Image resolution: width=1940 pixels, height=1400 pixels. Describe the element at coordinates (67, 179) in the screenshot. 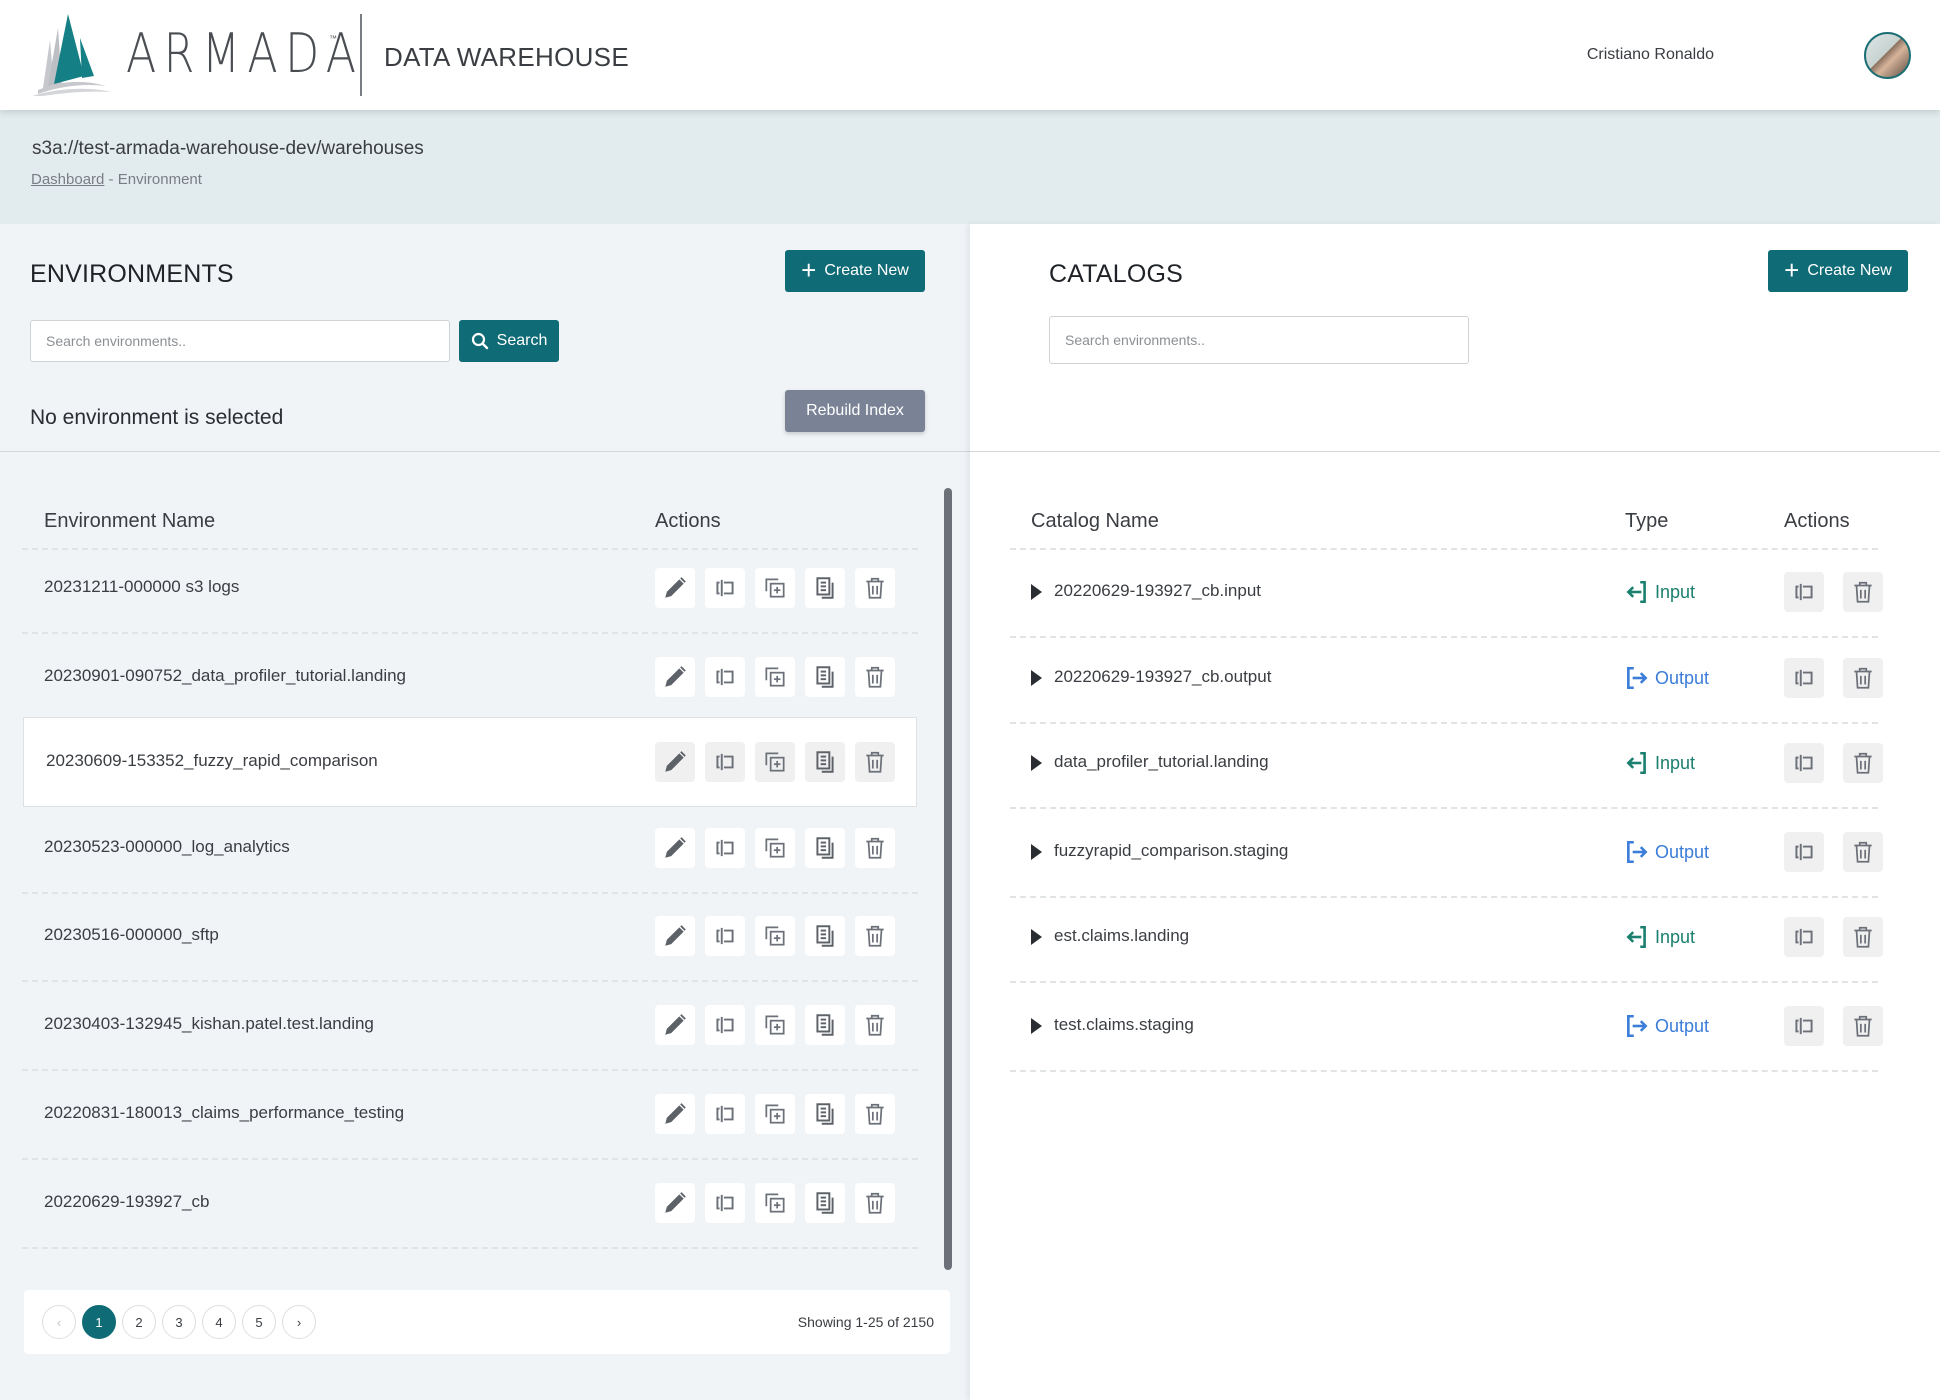

I see `breadcrumb-dashboard-link: Dashboard` at that location.